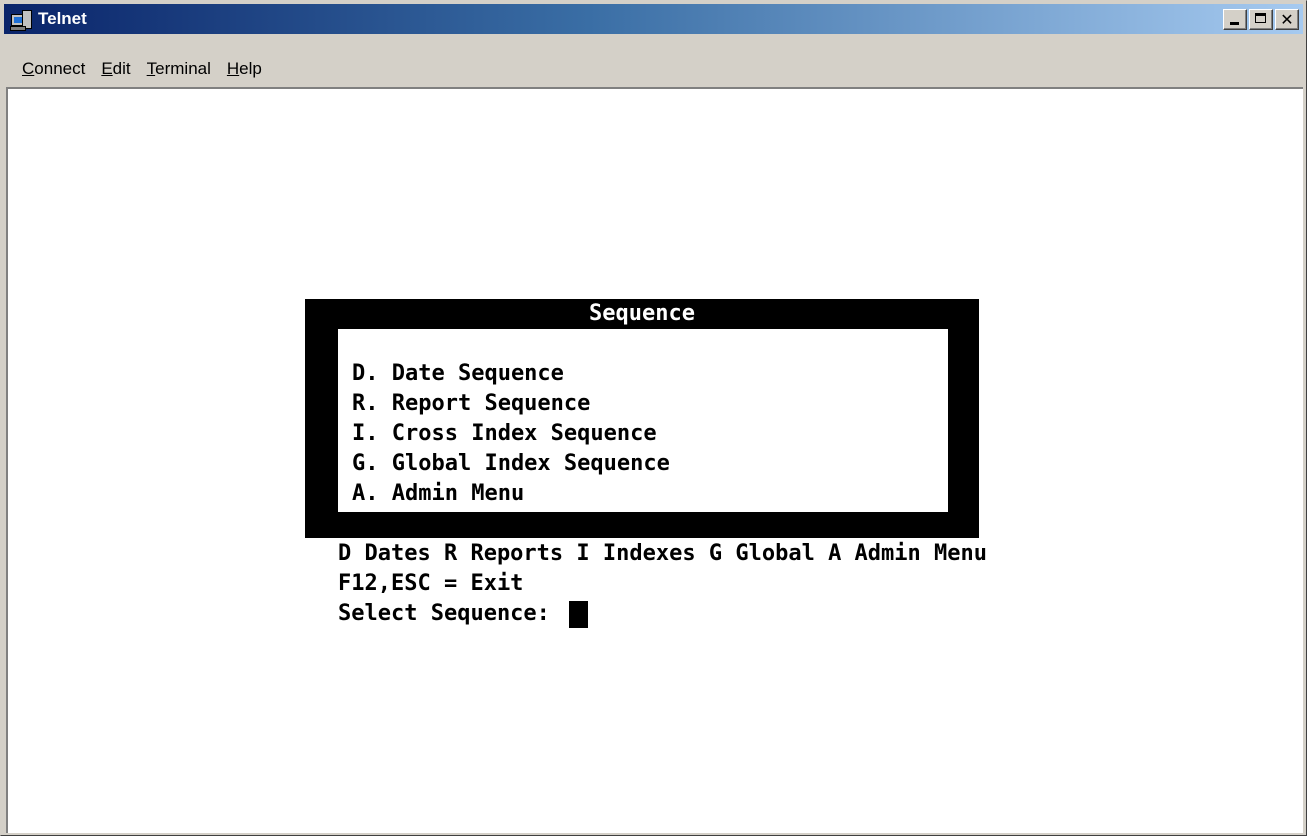  What do you see at coordinates (1234, 23) in the screenshot?
I see `minimize-icon` at bounding box center [1234, 23].